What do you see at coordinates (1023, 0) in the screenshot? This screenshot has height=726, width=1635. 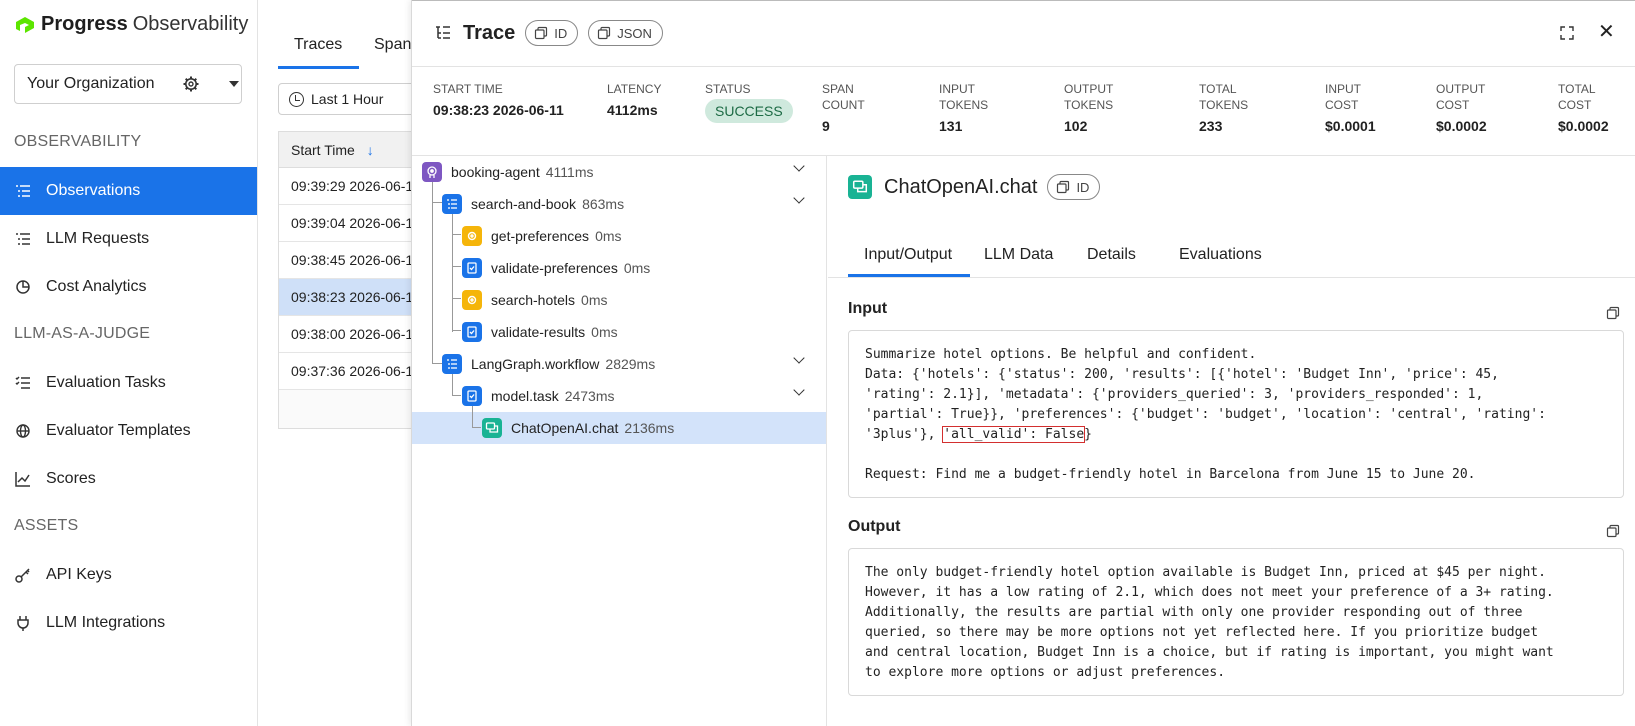 I see `panel-top-border` at bounding box center [1023, 0].